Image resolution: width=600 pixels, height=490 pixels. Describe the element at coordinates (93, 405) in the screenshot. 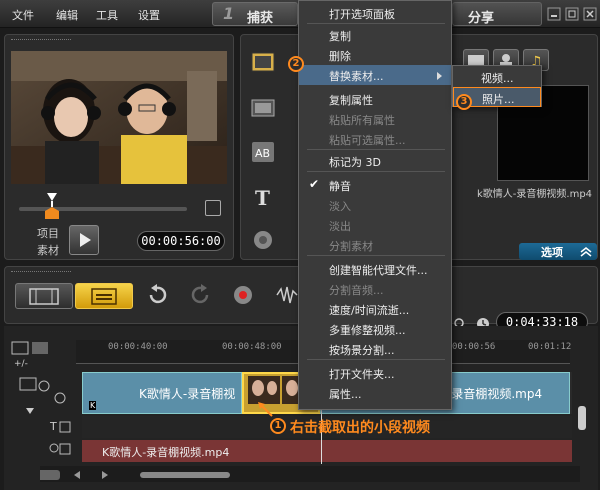

I see `clip-marker: K` at that location.